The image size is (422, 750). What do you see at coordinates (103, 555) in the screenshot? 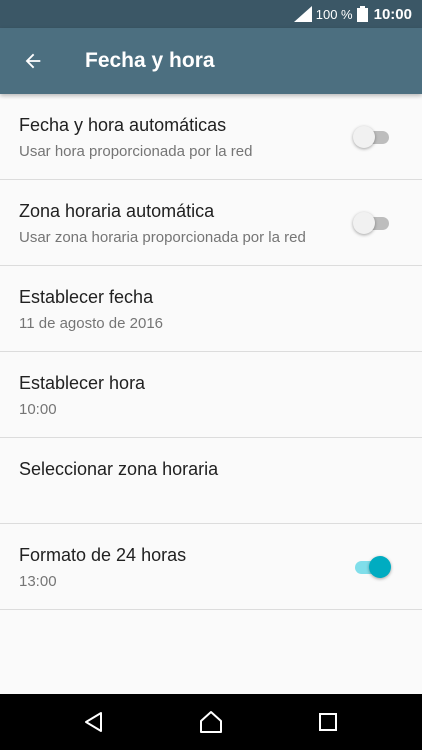
I see `setting-title: Formato de 24 horas` at bounding box center [103, 555].